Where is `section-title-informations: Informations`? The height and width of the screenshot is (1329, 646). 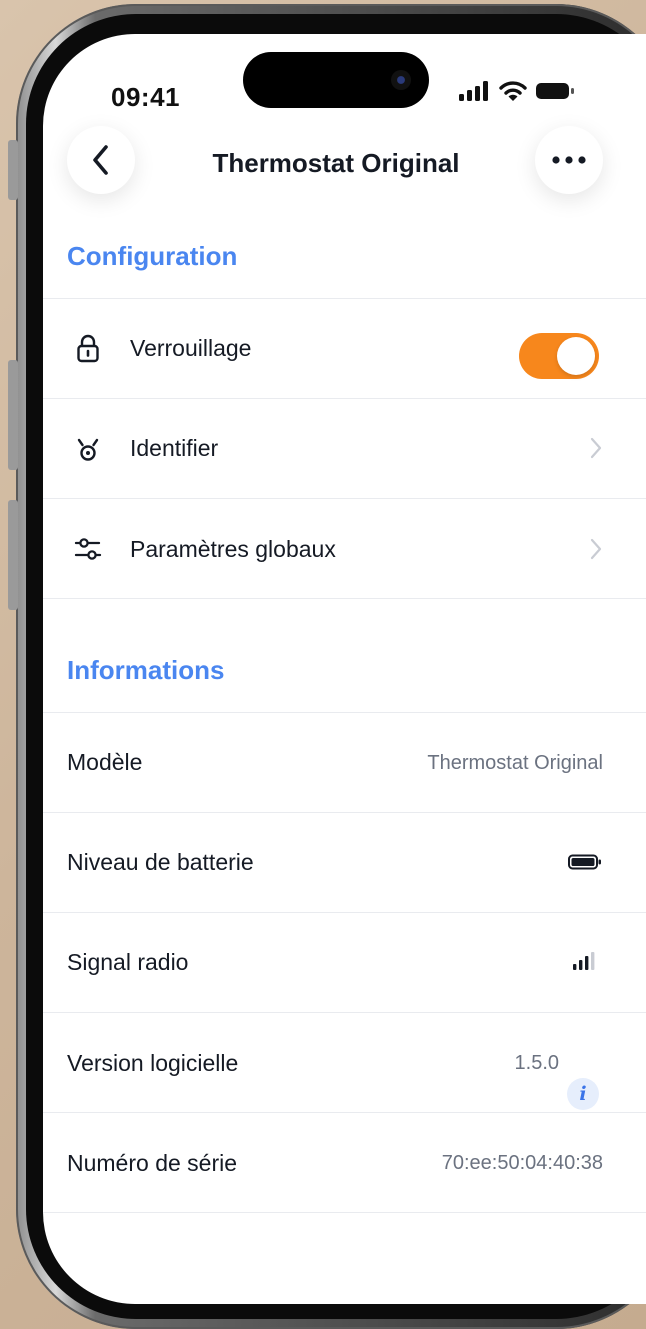 section-title-informations: Informations is located at coordinates (146, 670).